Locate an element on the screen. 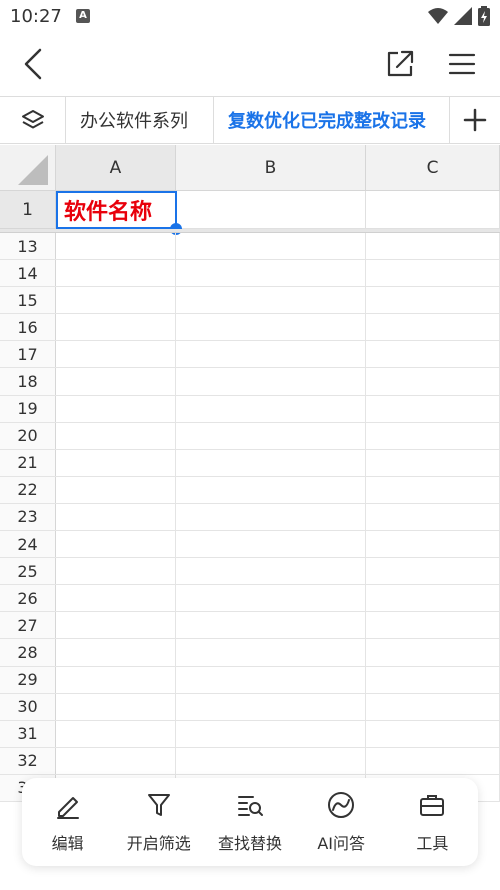  filter-button: 开启筛选 is located at coordinates (159, 822).